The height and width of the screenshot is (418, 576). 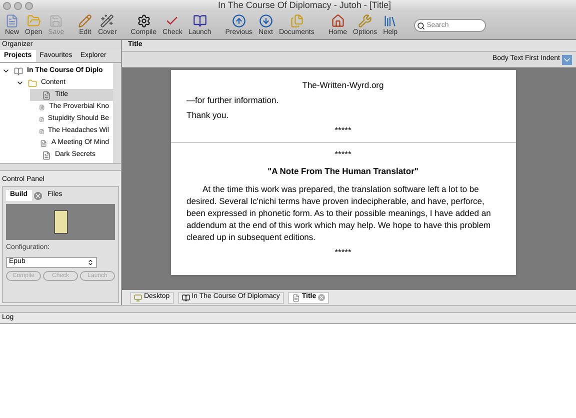 What do you see at coordinates (61, 222) in the screenshot?
I see `book-cover-icon` at bounding box center [61, 222].